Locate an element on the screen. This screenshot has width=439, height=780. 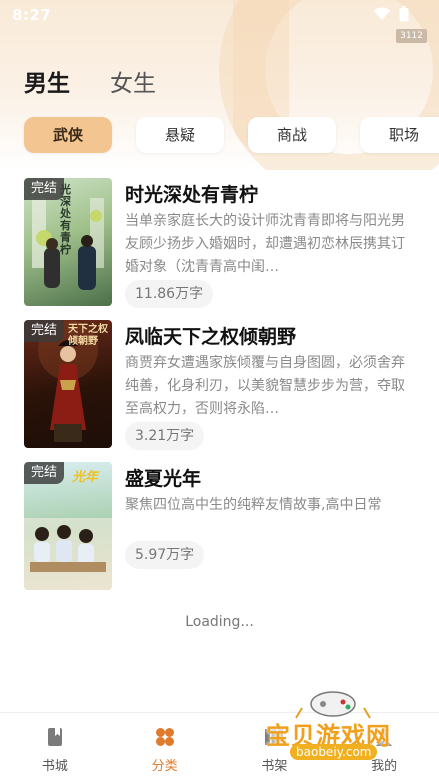
nav-label: 分类 is located at coordinates (164, 766).